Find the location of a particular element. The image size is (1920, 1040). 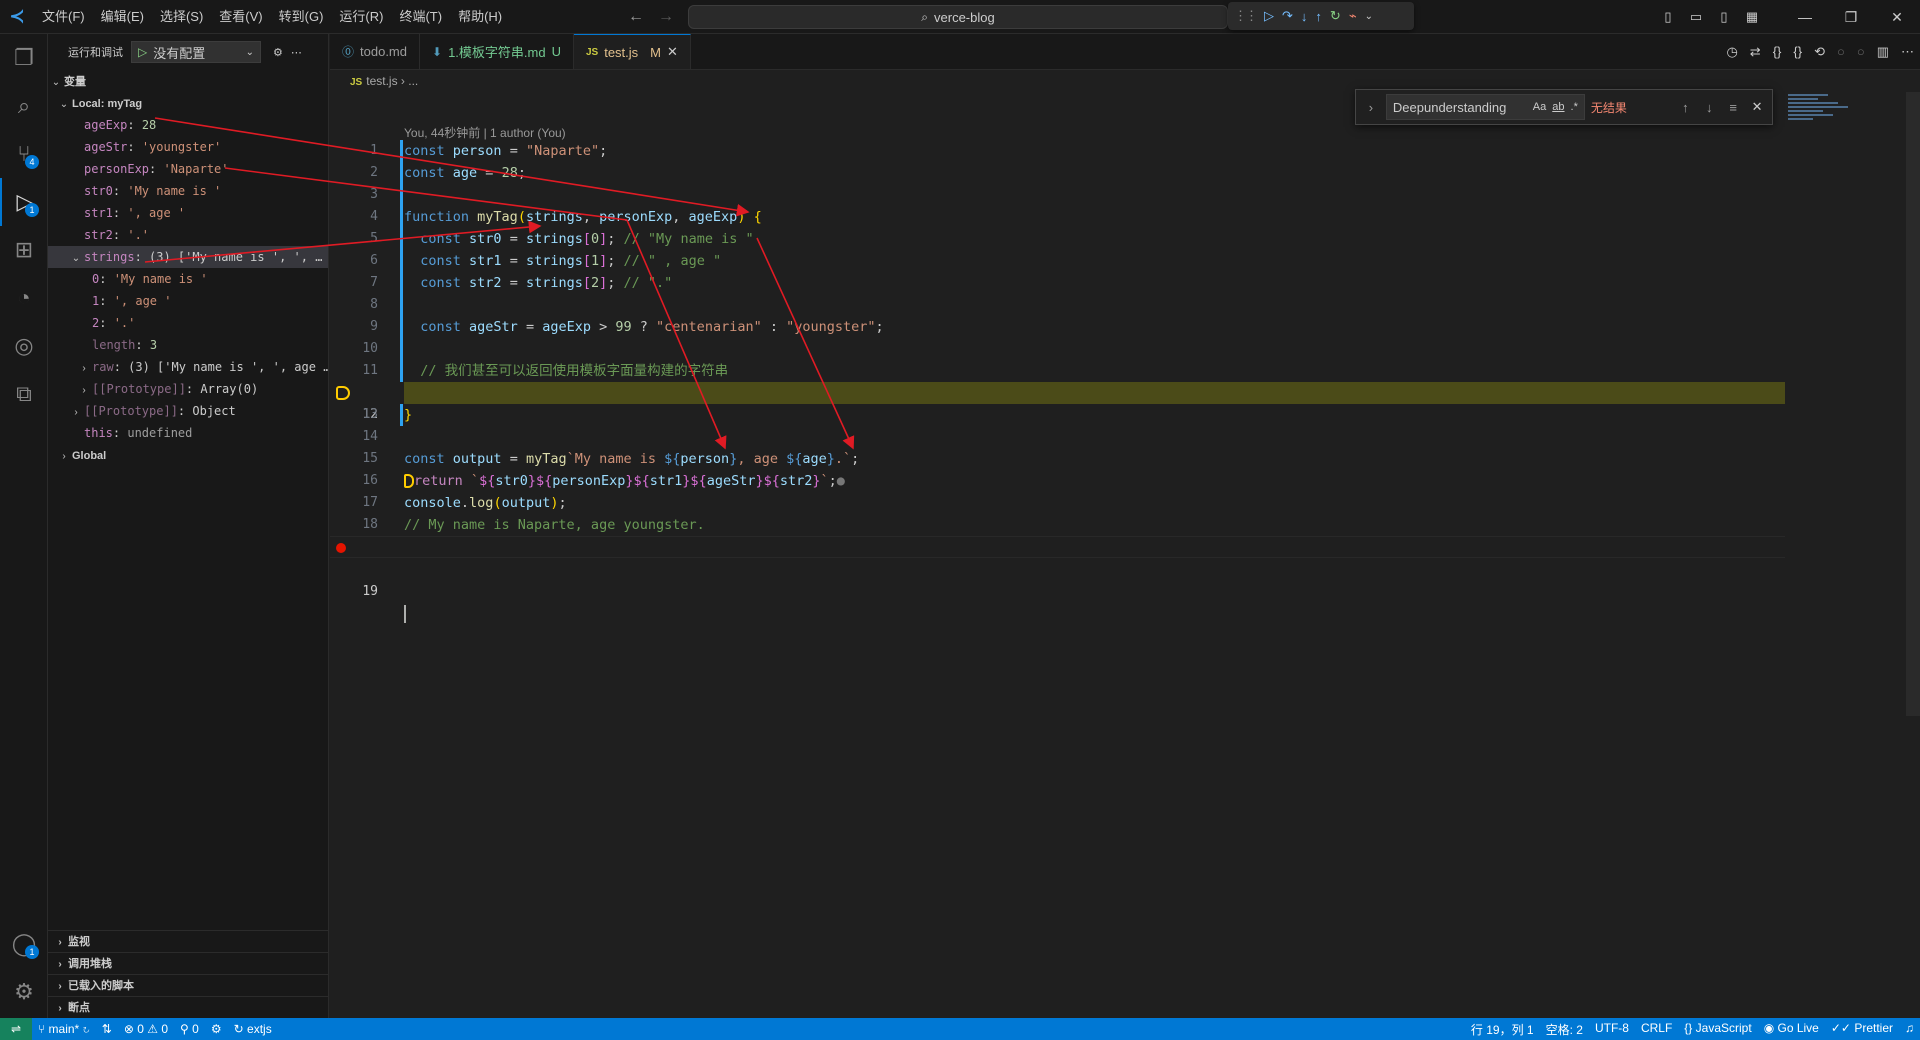

scope-global: › Global is located at coordinates (188, 455).